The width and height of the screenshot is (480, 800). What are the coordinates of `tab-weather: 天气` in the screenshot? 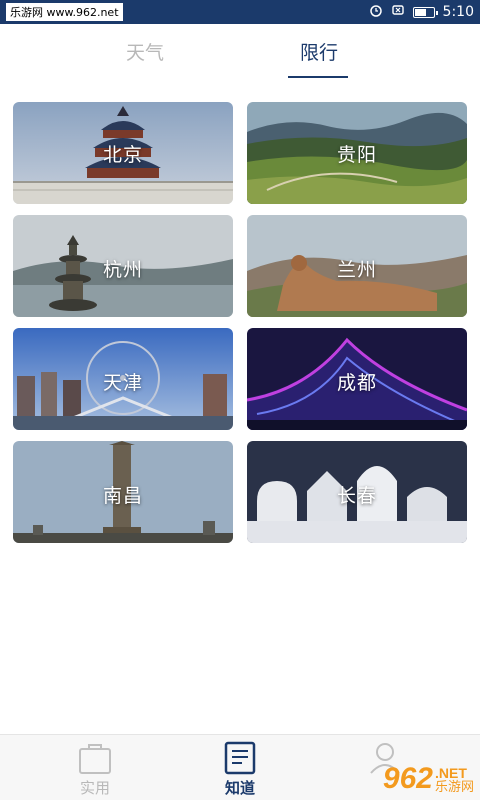 It's located at (145, 51).